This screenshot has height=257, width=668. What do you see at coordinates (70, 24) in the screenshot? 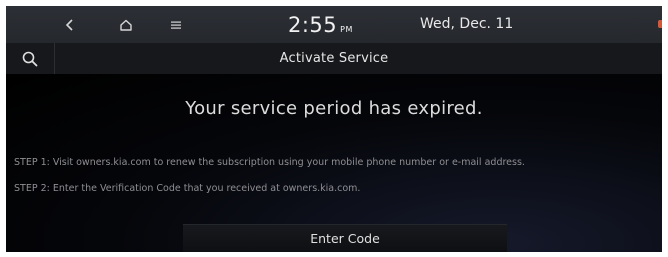
I see `back-icon` at bounding box center [70, 24].